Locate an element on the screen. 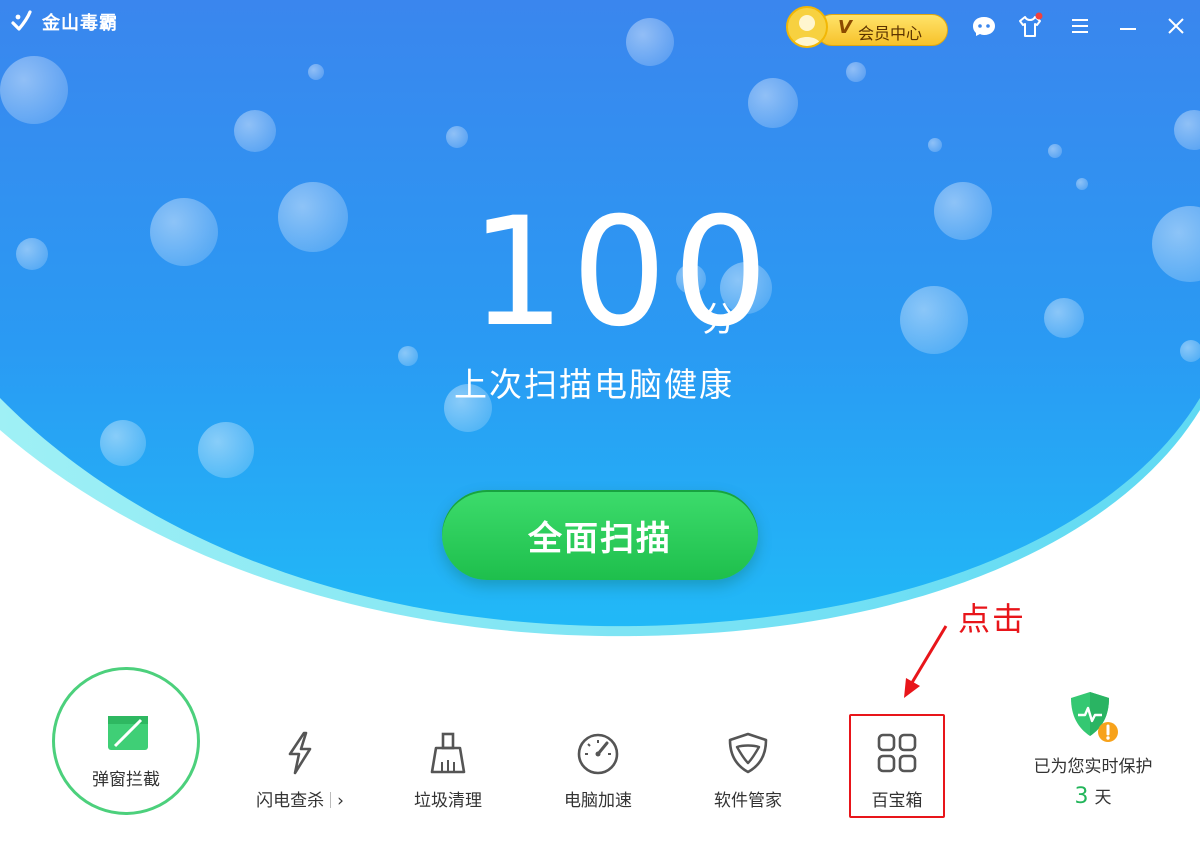 Image resolution: width=1200 pixels, height=841 pixels. popup-block-label: 弹窗拦截 is located at coordinates (126, 780).